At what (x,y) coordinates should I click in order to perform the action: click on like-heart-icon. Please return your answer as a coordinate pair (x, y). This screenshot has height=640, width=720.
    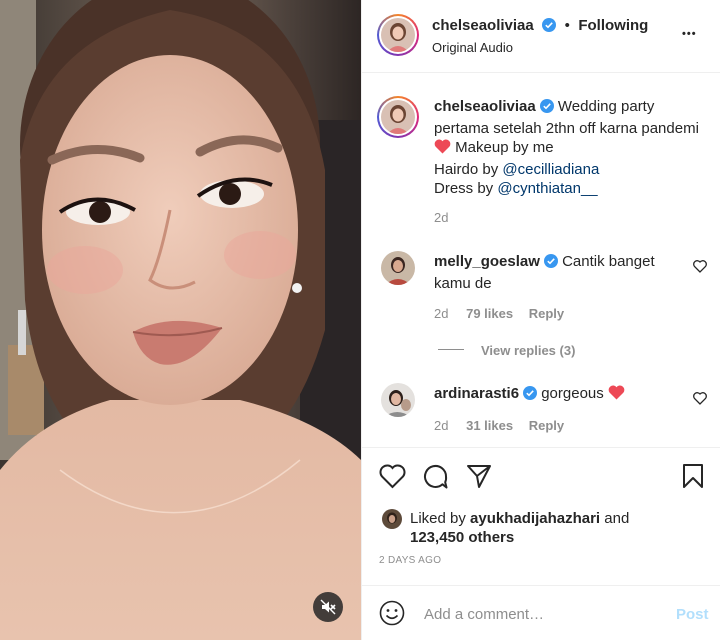
    Looking at the image, I should click on (392, 479).